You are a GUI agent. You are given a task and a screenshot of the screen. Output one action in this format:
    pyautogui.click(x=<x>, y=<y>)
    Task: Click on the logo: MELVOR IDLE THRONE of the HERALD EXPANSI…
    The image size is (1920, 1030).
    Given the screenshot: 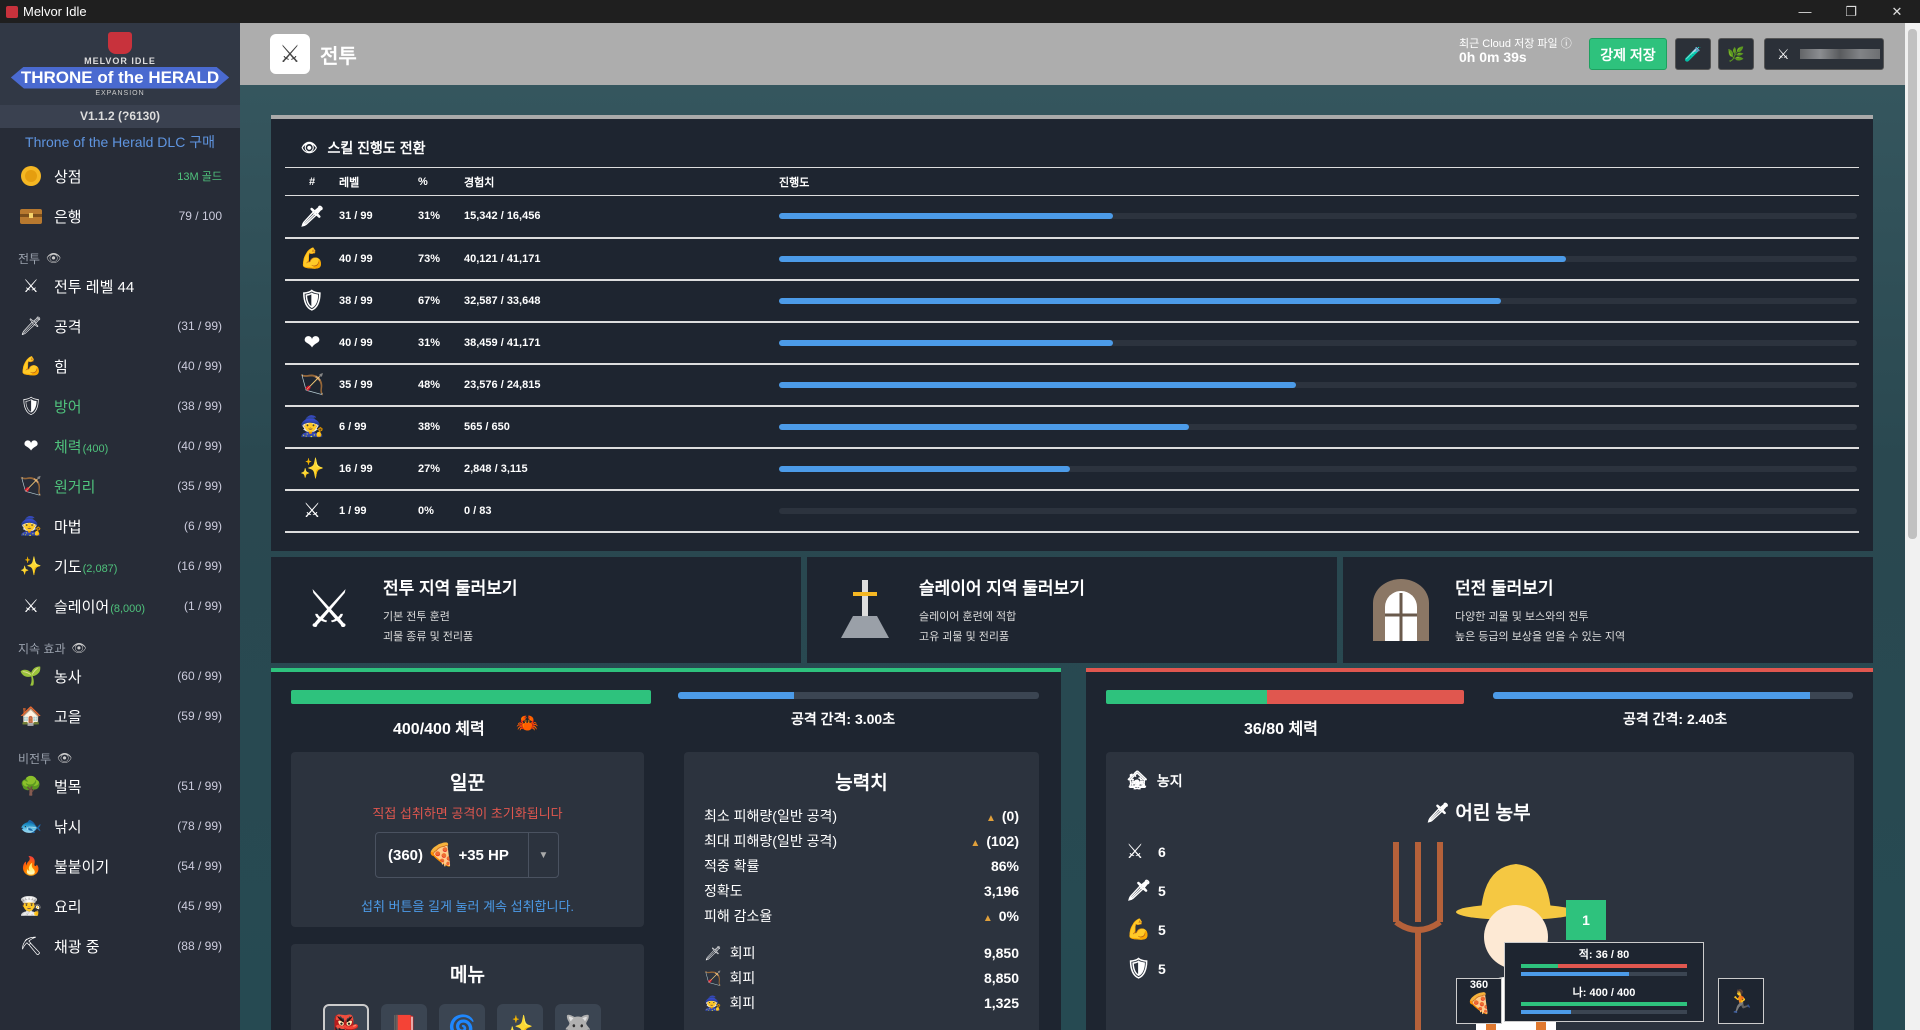 What is the action you would take?
    pyautogui.click(x=120, y=64)
    